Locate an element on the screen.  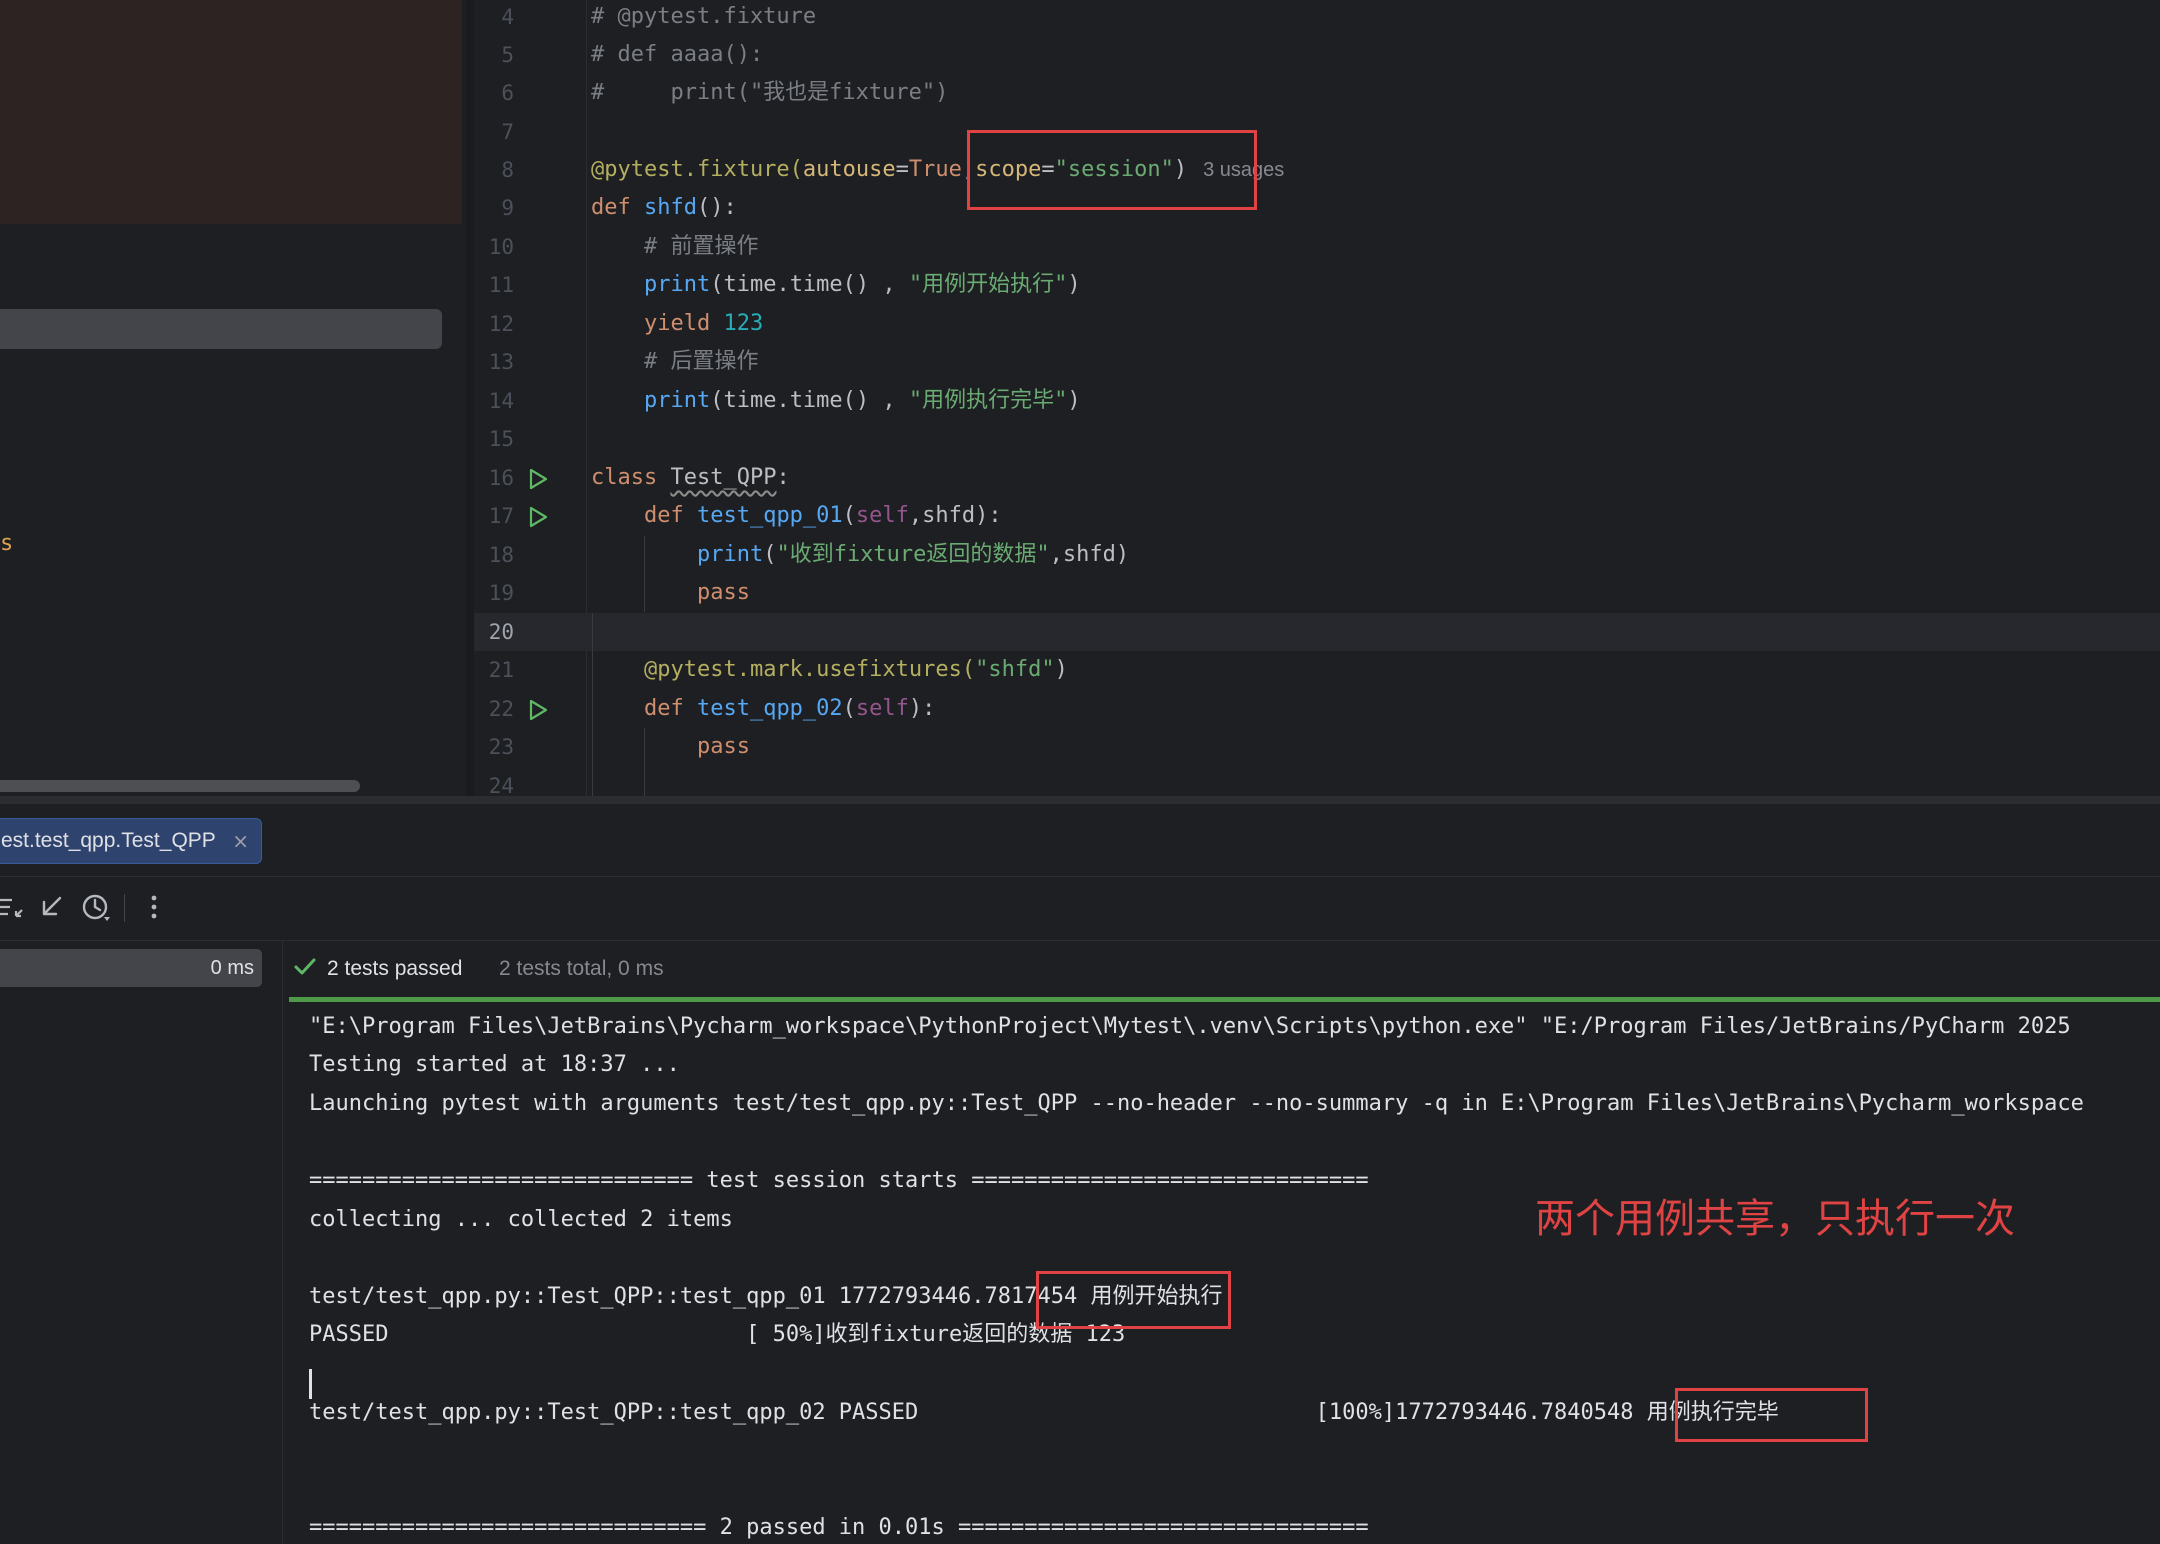
line-number: 9 is located at coordinates (507, 208).